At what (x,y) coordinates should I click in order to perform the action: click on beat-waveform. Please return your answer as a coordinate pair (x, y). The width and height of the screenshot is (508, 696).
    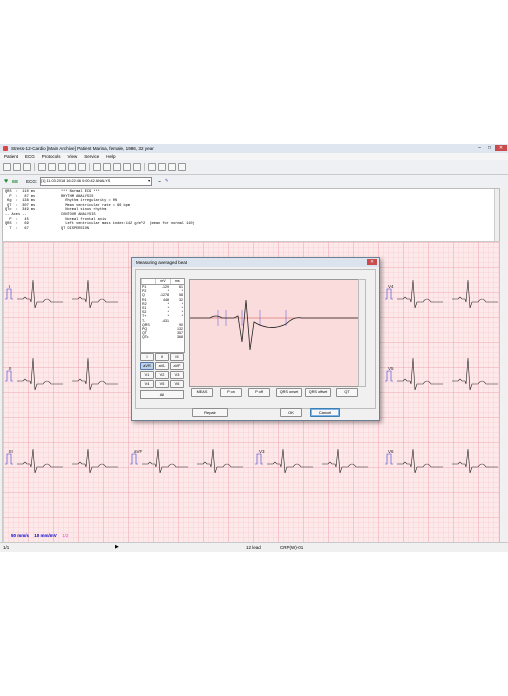
    Looking at the image, I should click on (274, 325).